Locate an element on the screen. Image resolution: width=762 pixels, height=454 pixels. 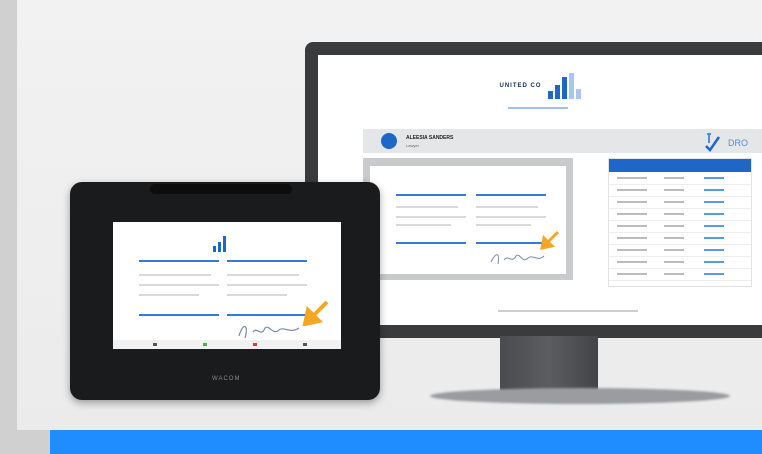
company-name: UNITED CO is located at coordinates (520, 86).